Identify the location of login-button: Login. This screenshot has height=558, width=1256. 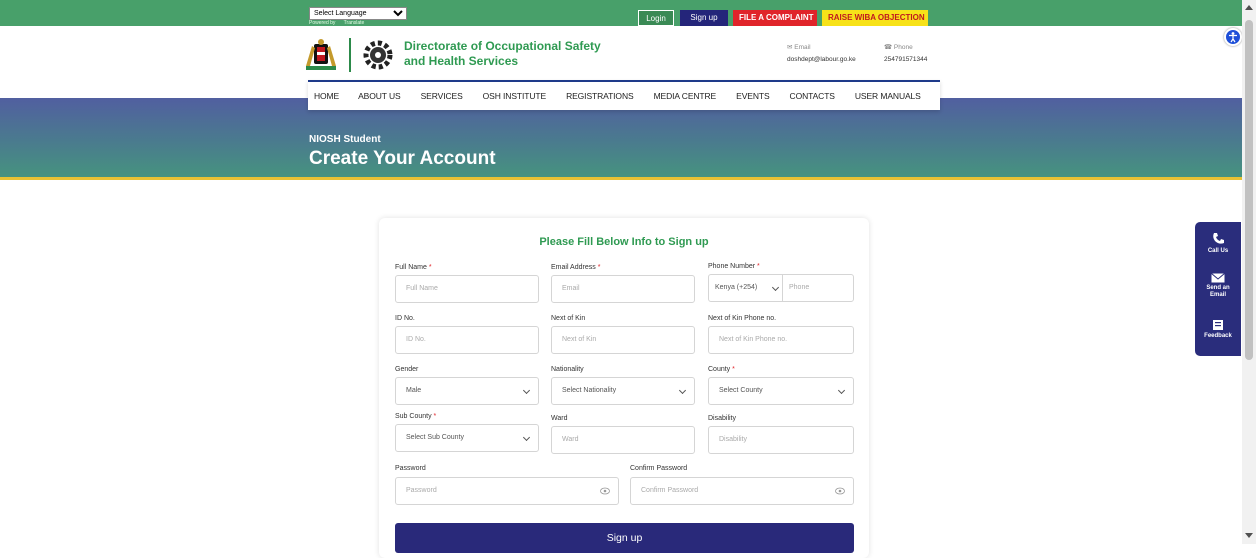
(656, 18).